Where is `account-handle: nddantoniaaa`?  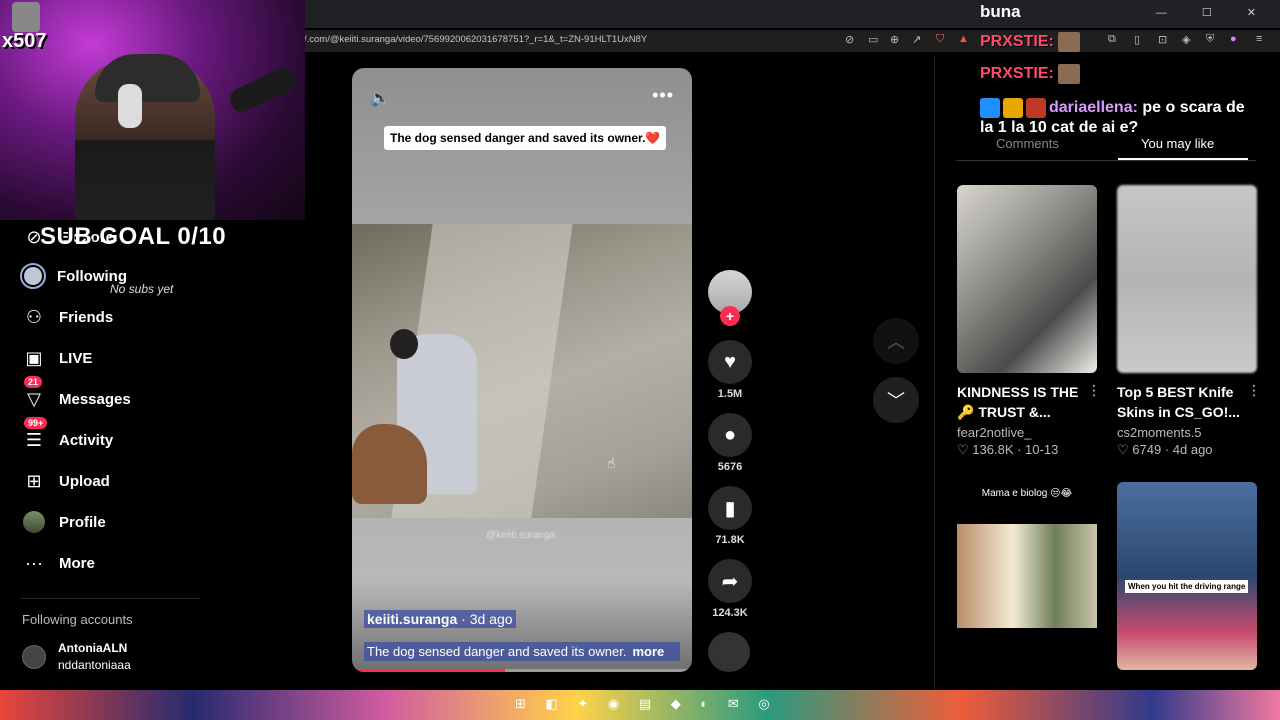
account-handle: nddantoniaaa is located at coordinates (94, 665).